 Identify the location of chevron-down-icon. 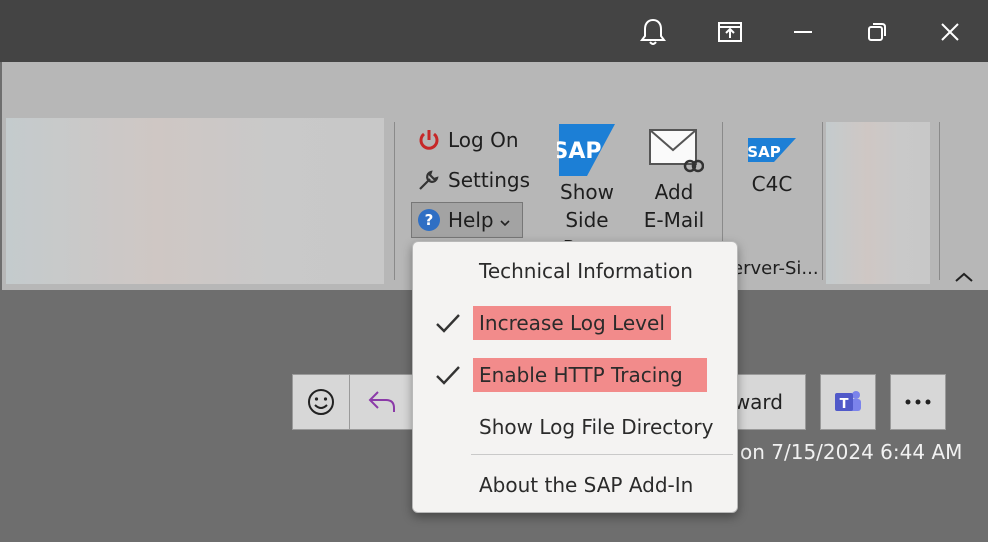
(505, 220).